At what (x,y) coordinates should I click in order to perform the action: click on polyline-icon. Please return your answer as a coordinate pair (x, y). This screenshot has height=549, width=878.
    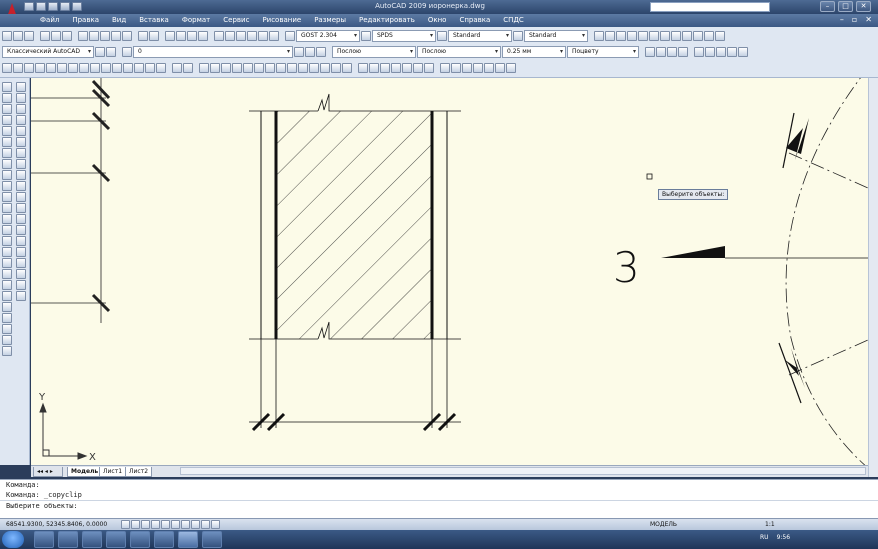
    Looking at the image, I should click on (7, 109).